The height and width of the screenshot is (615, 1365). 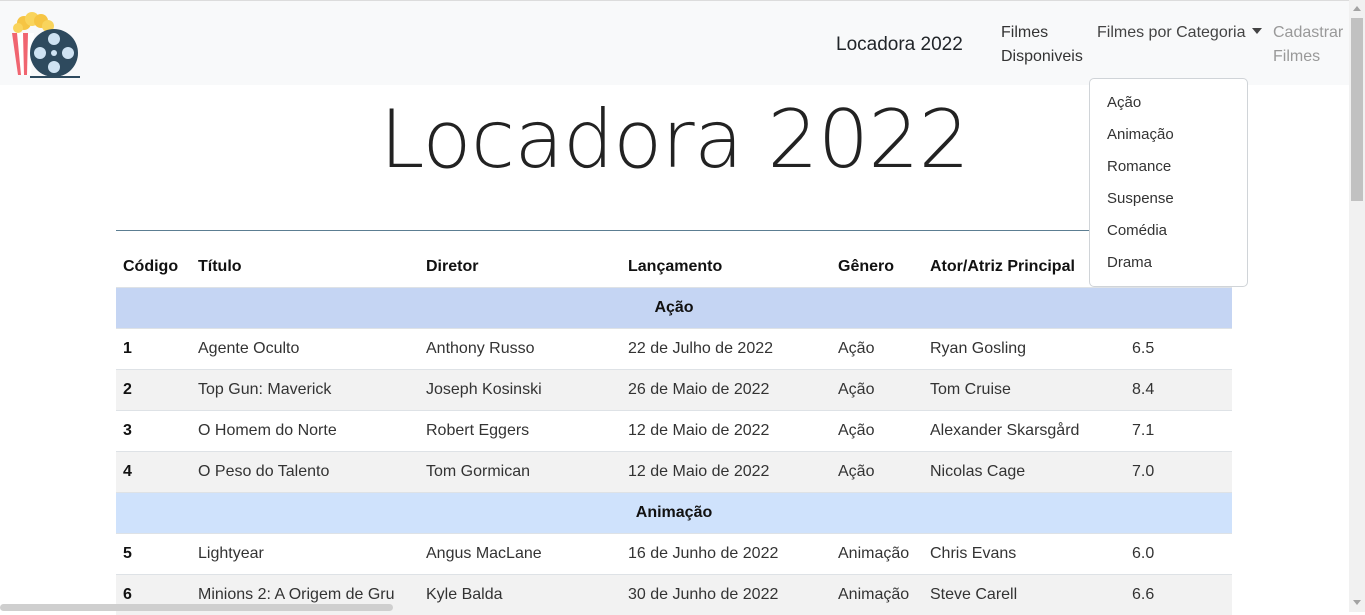 I want to click on cell-director: Tom Gormican, so click(x=520, y=472).